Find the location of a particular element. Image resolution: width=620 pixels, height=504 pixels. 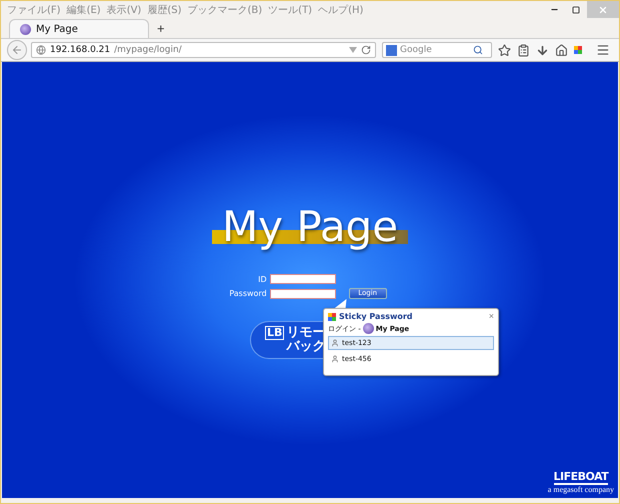

id-label: ID is located at coordinates (262, 279).